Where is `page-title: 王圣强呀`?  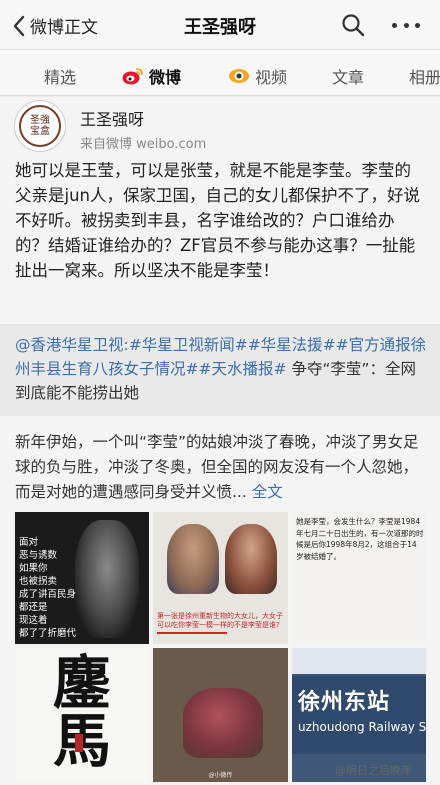 page-title: 王圣强呀 is located at coordinates (220, 27).